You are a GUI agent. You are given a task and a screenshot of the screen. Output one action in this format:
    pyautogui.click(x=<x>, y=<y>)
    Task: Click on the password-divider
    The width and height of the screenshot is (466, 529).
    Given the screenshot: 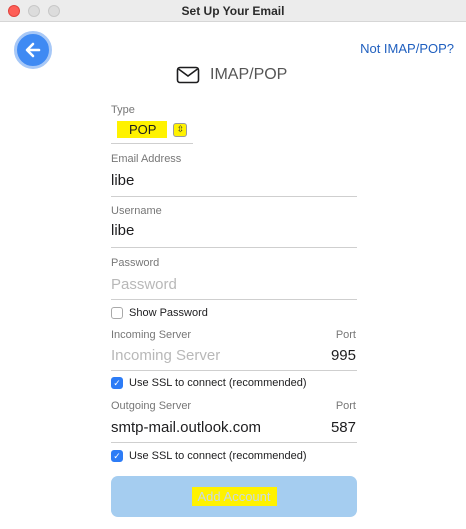 What is the action you would take?
    pyautogui.click(x=234, y=299)
    